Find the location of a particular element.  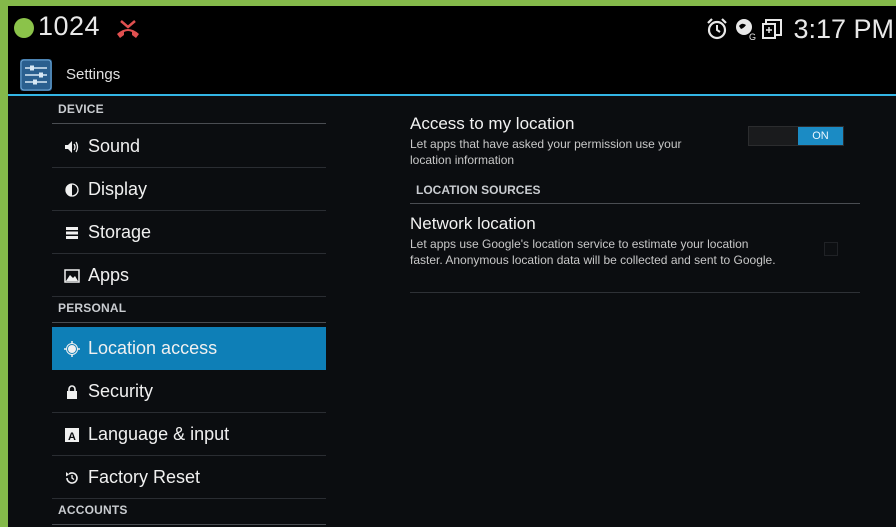

section-header-personal: PERSONAL is located at coordinates (189, 310).